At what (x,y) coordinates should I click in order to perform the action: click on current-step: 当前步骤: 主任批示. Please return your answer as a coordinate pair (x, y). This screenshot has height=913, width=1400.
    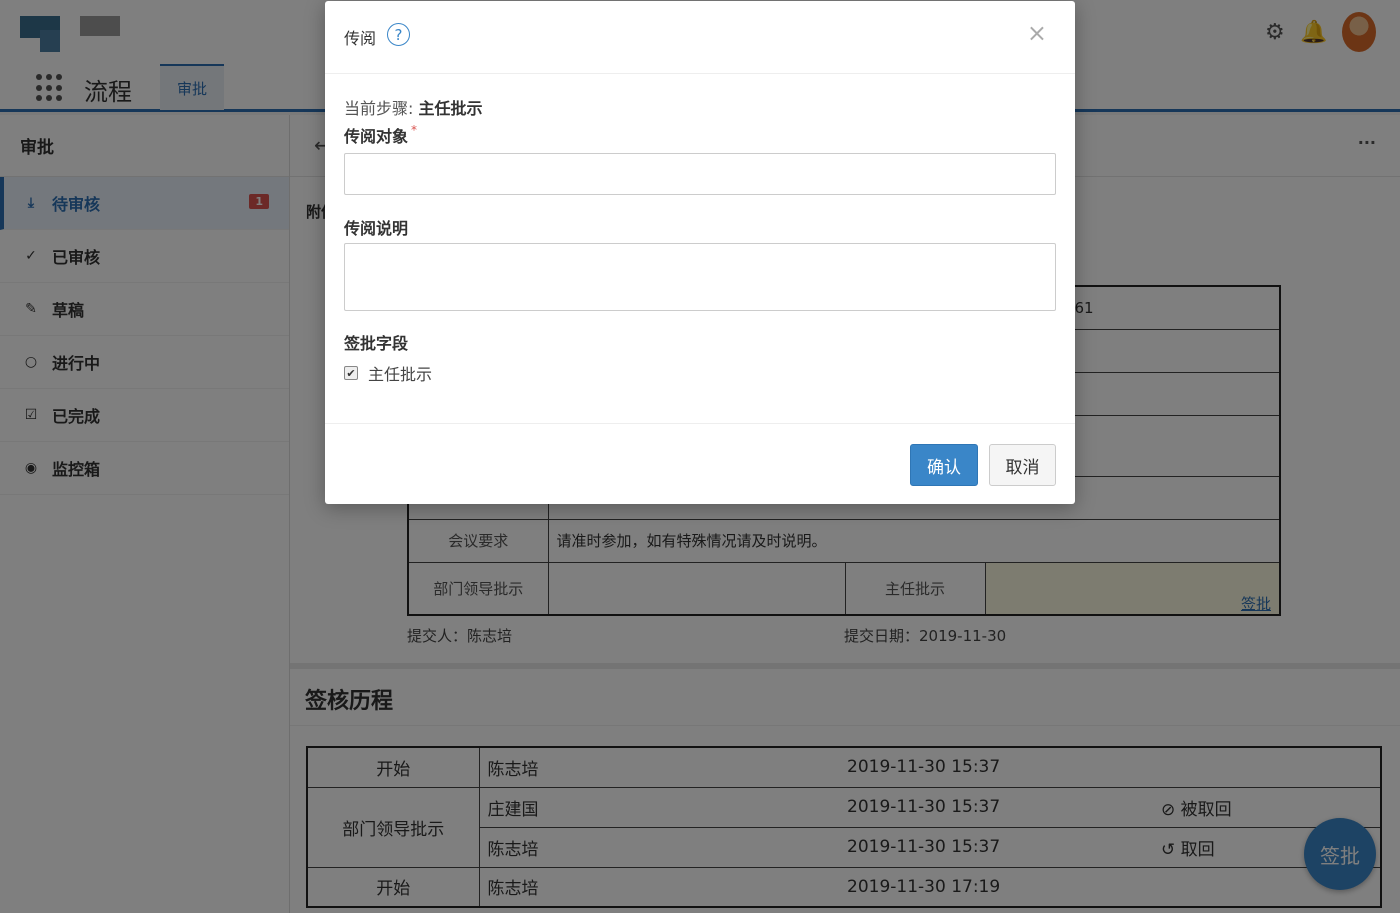
    Looking at the image, I should click on (413, 107).